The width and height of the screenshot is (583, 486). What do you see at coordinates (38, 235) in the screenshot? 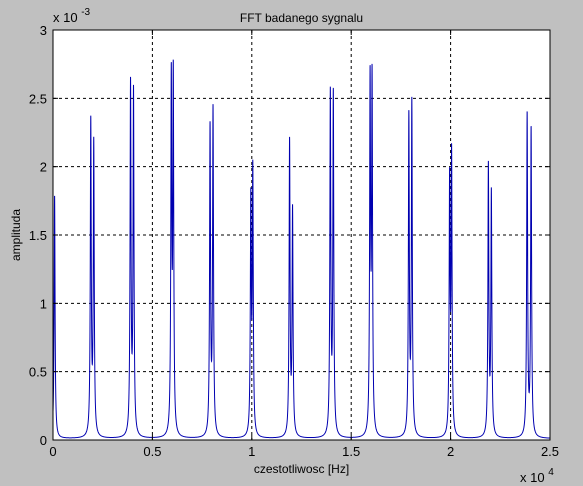
I see `y-tick-label: 1.5` at bounding box center [38, 235].